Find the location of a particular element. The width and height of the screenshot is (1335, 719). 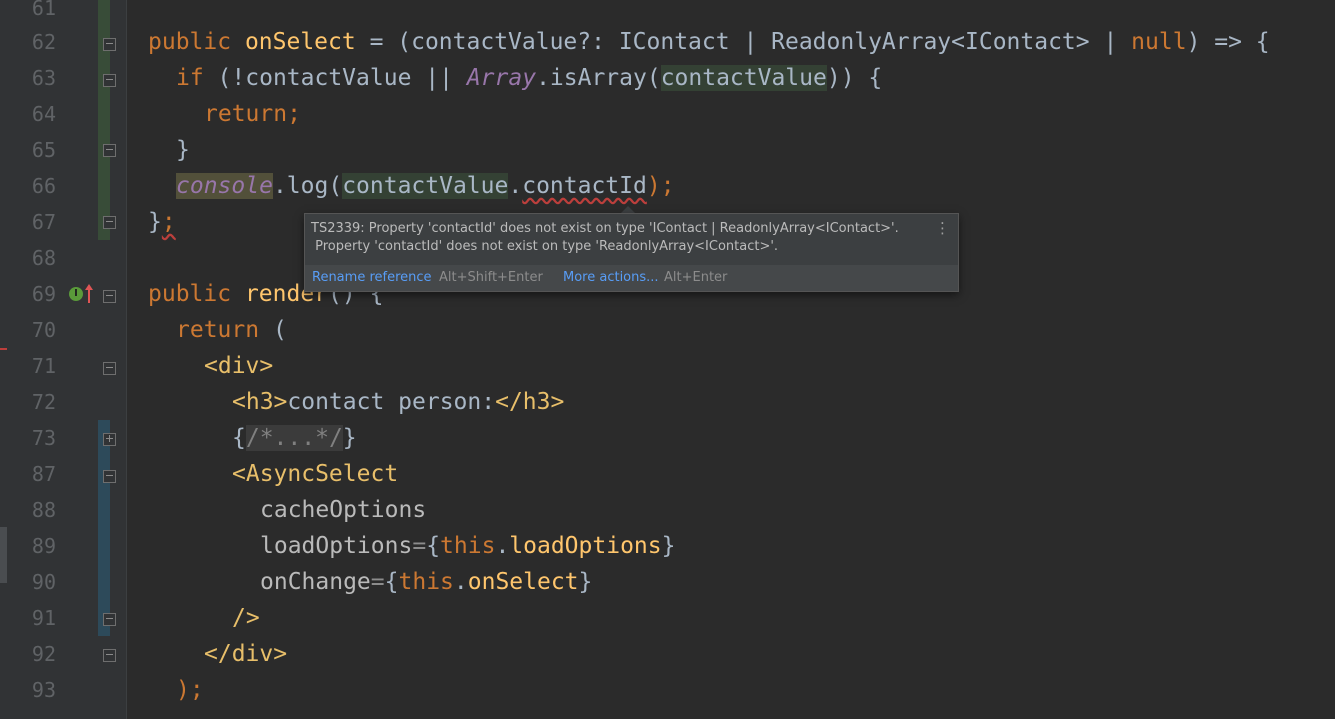

line-number: 72 is located at coordinates (43, 402).